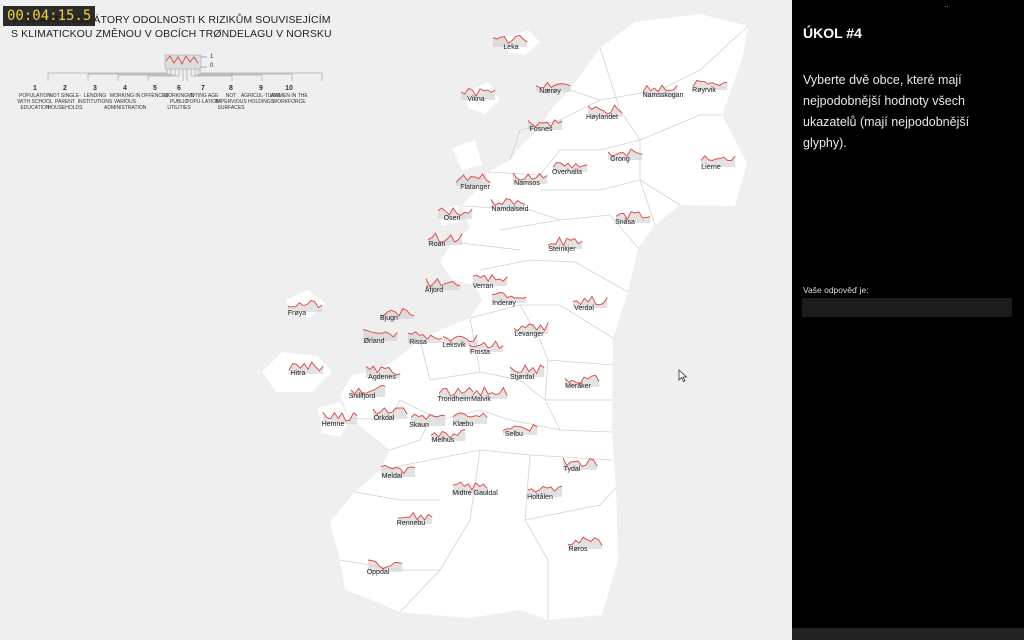 This screenshot has height=640, width=1024. I want to click on municipality-label: Overhalla, so click(567, 172).